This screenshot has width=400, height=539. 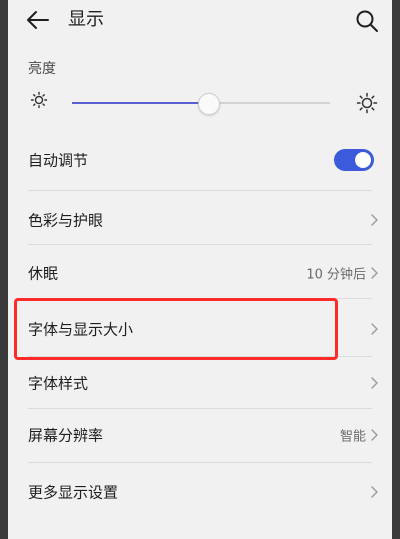 What do you see at coordinates (140, 103) in the screenshot?
I see `brightness-slider-fill` at bounding box center [140, 103].